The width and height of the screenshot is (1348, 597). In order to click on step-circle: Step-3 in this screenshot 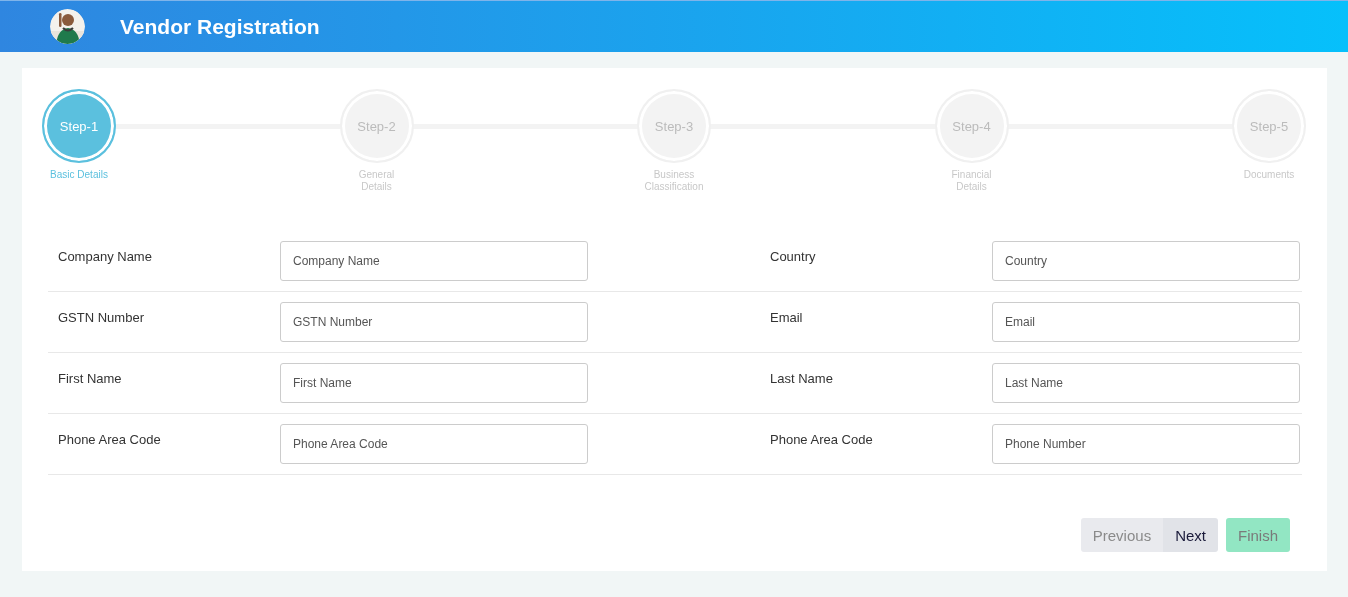, I will do `click(674, 126)`.